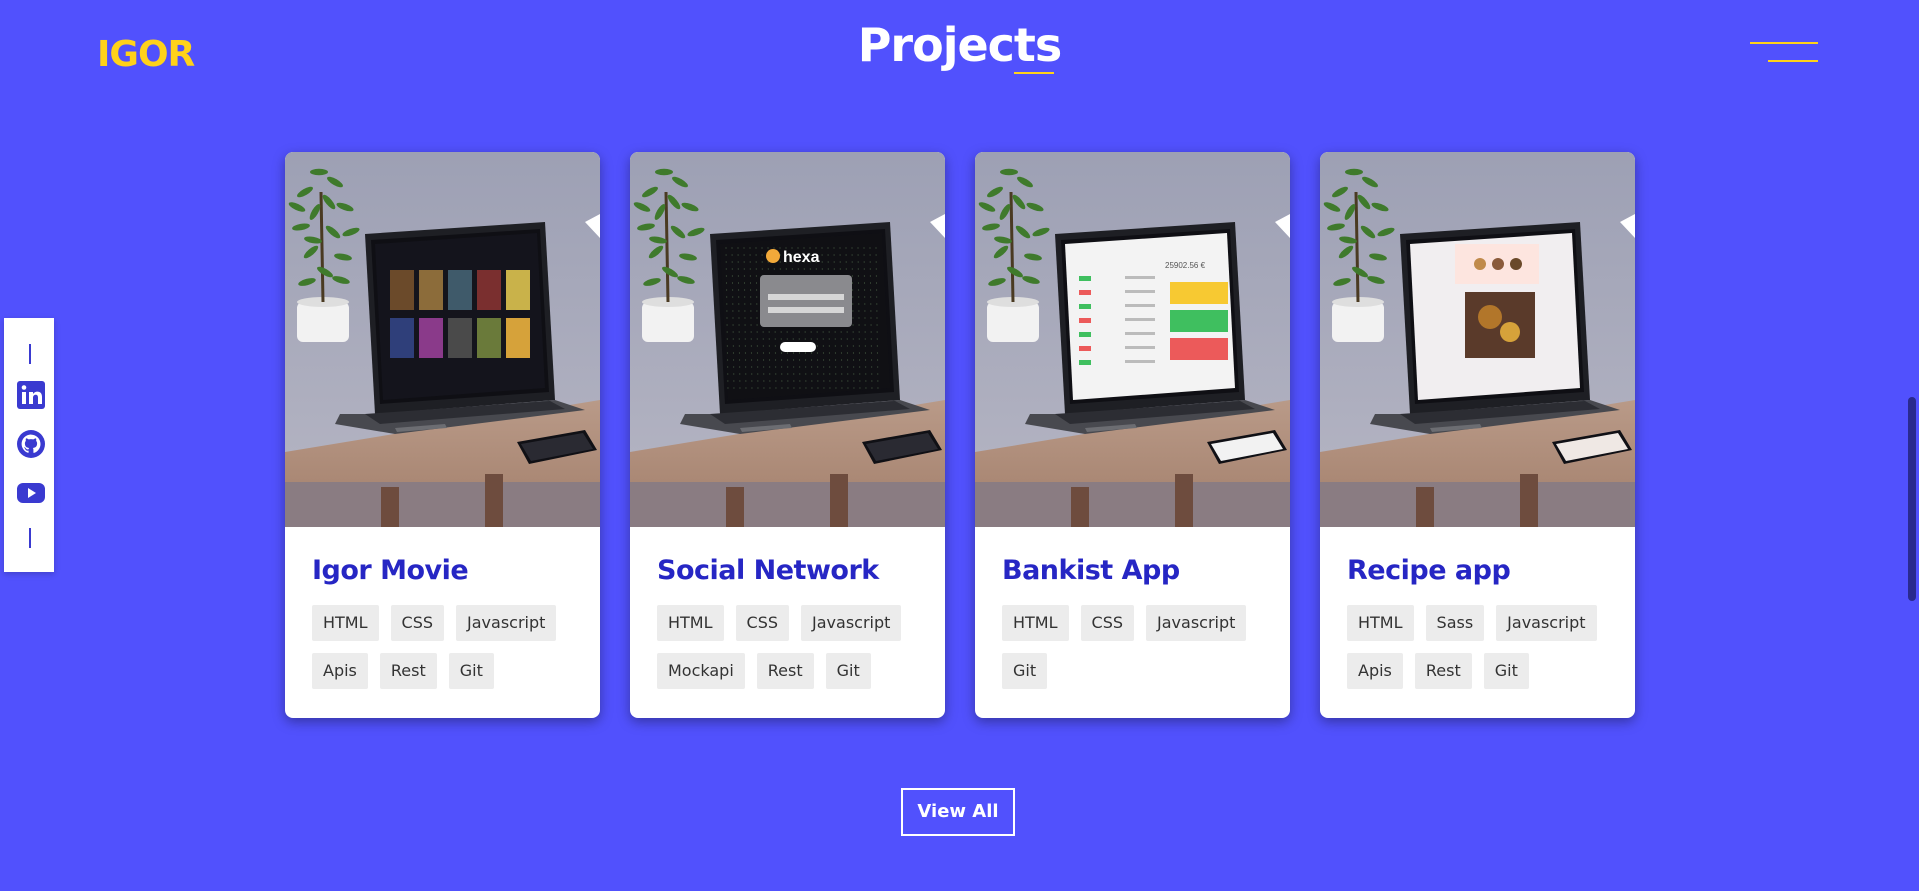 The width and height of the screenshot is (1919, 891). I want to click on laptop-mockup-illustration: 25902.56 €, so click(1132, 339).